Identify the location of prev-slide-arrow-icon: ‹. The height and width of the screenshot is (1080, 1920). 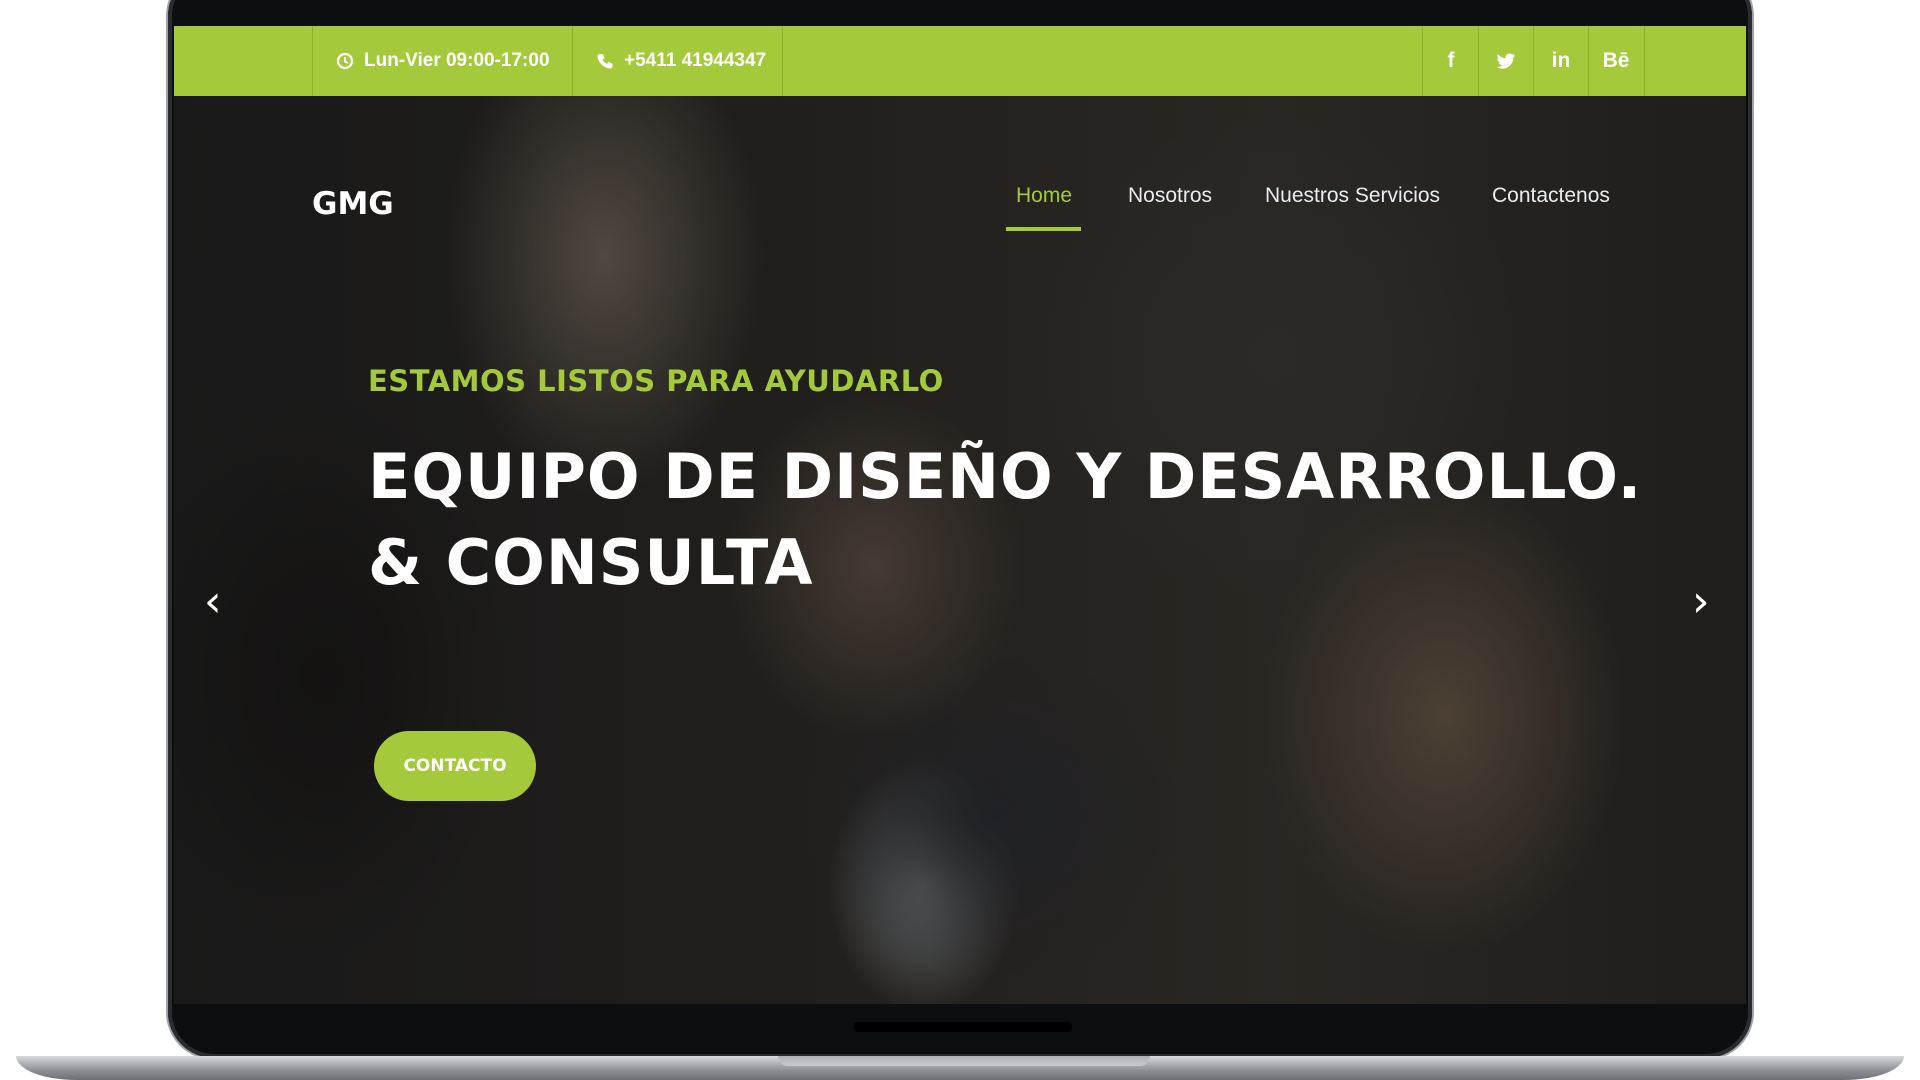
(213, 601).